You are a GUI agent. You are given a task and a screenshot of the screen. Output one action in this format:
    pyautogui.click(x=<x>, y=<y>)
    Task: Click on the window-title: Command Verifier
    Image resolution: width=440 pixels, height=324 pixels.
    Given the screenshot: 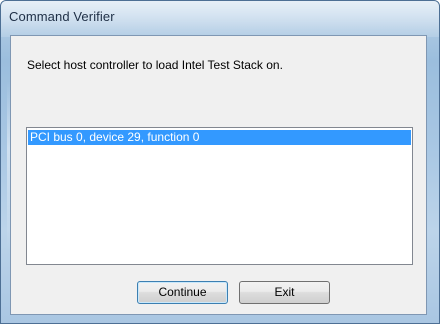 What is the action you would take?
    pyautogui.click(x=62, y=16)
    